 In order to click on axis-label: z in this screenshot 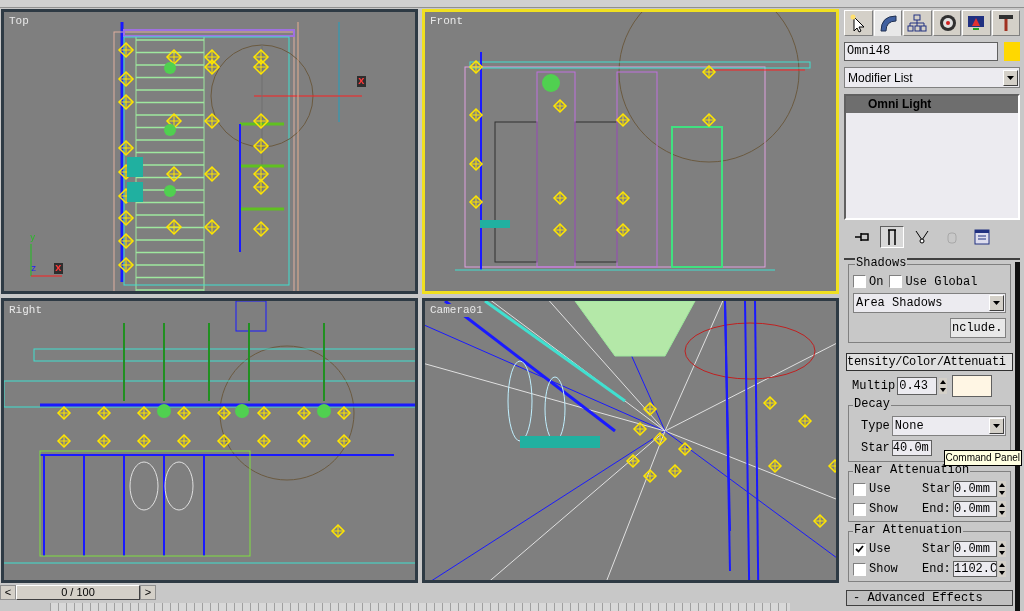, I will do `click(34, 269)`.